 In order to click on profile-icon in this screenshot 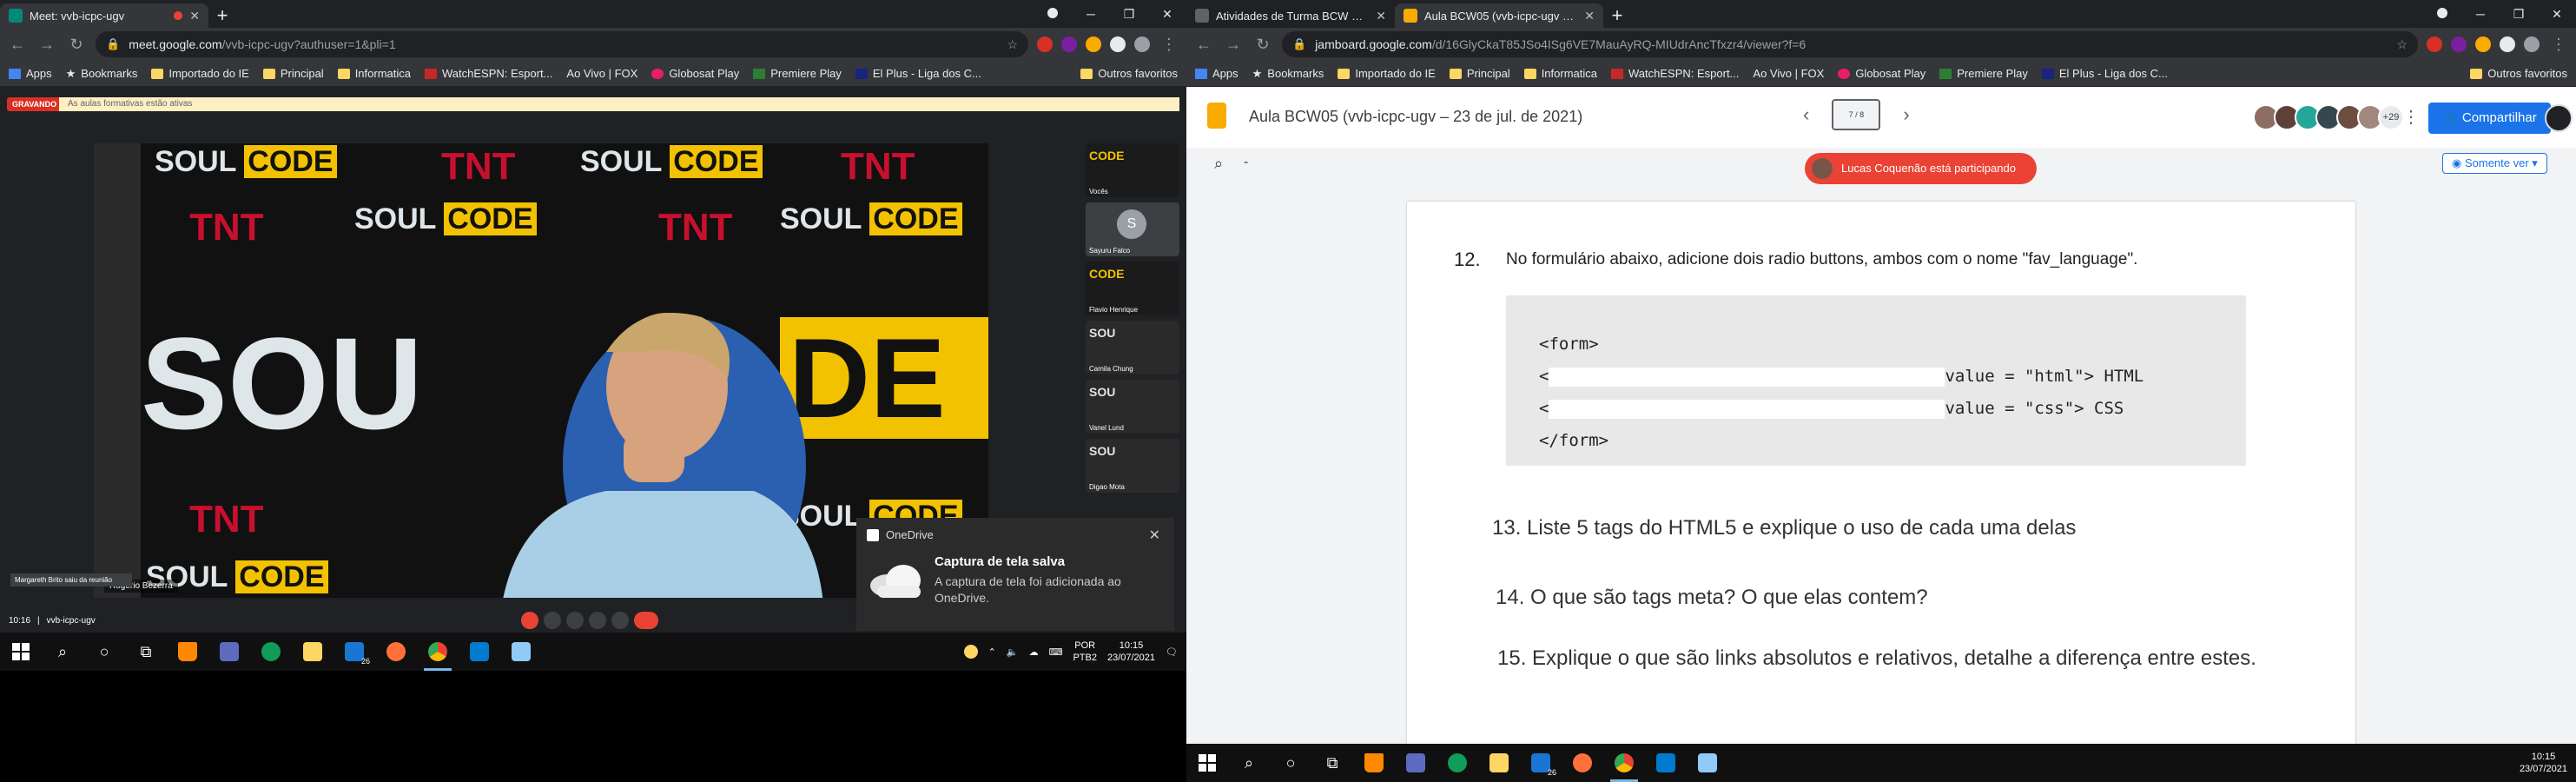, I will do `click(2532, 44)`.